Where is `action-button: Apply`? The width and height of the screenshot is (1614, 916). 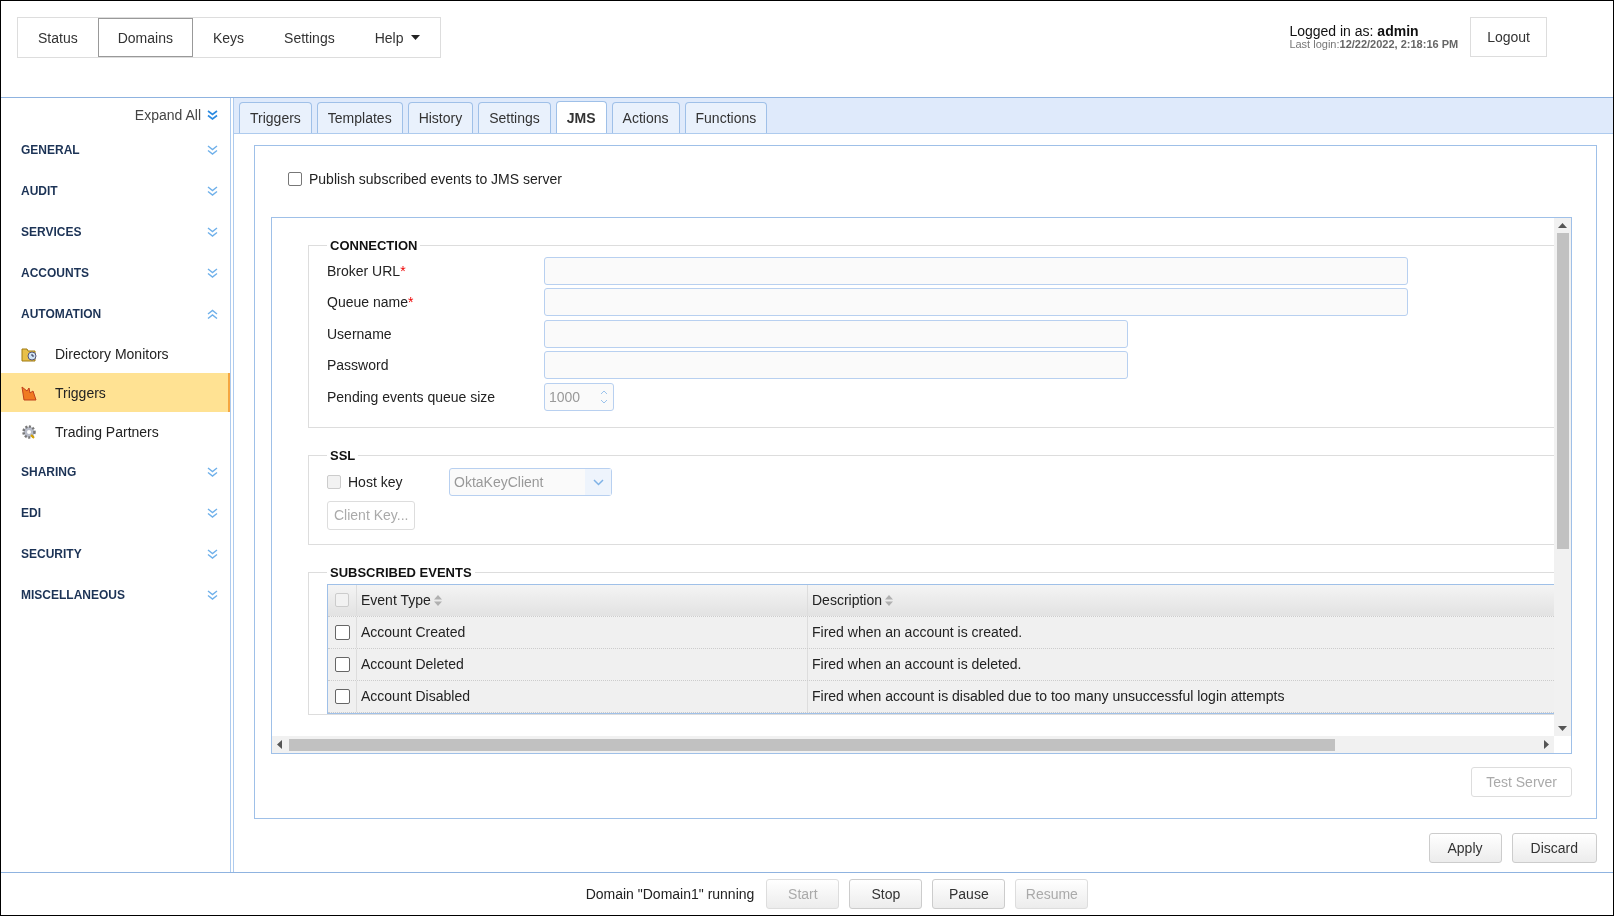
action-button: Apply is located at coordinates (1465, 848).